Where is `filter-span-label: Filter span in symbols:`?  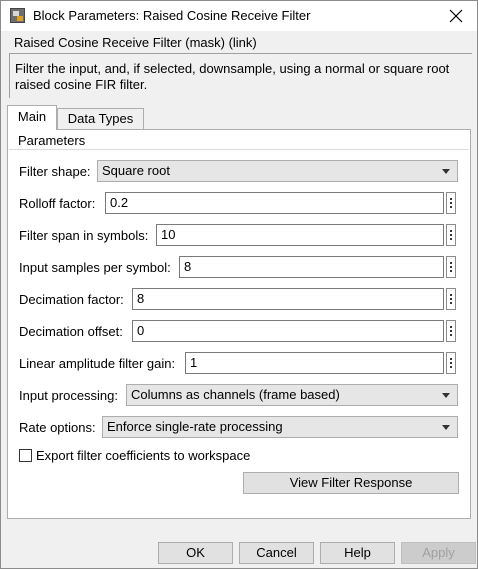 filter-span-label: Filter span in symbols: is located at coordinates (84, 235).